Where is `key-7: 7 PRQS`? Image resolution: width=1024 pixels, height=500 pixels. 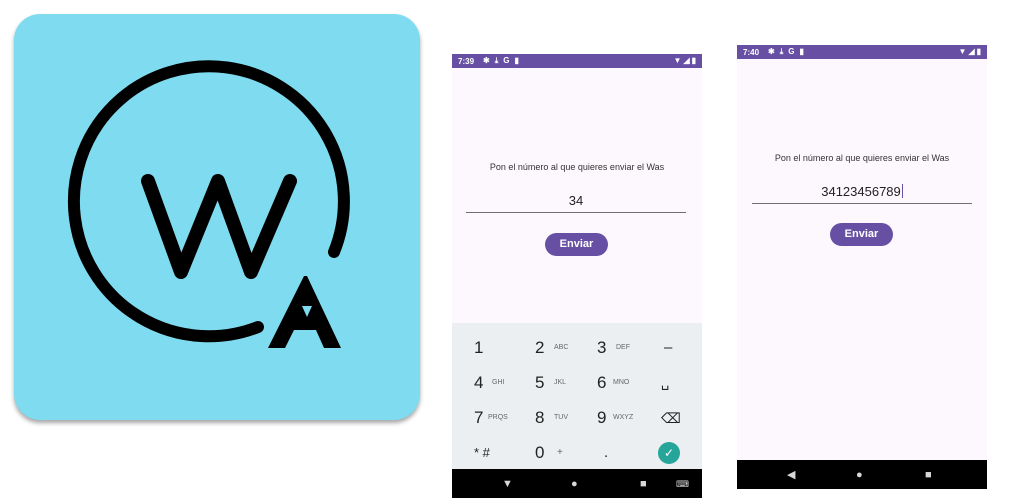
key-7: 7 PRQS is located at coordinates (505, 418).